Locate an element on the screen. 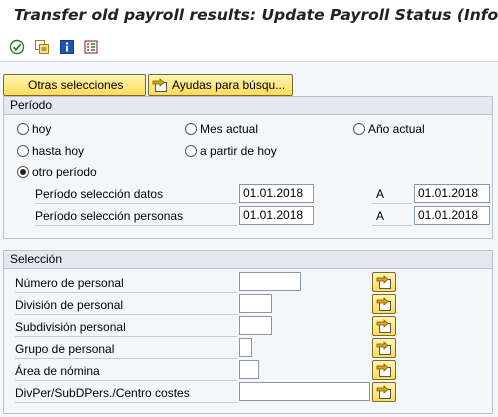 Image resolution: width=498 pixels, height=417 pixels. application-toolbar is located at coordinates (249, 47).